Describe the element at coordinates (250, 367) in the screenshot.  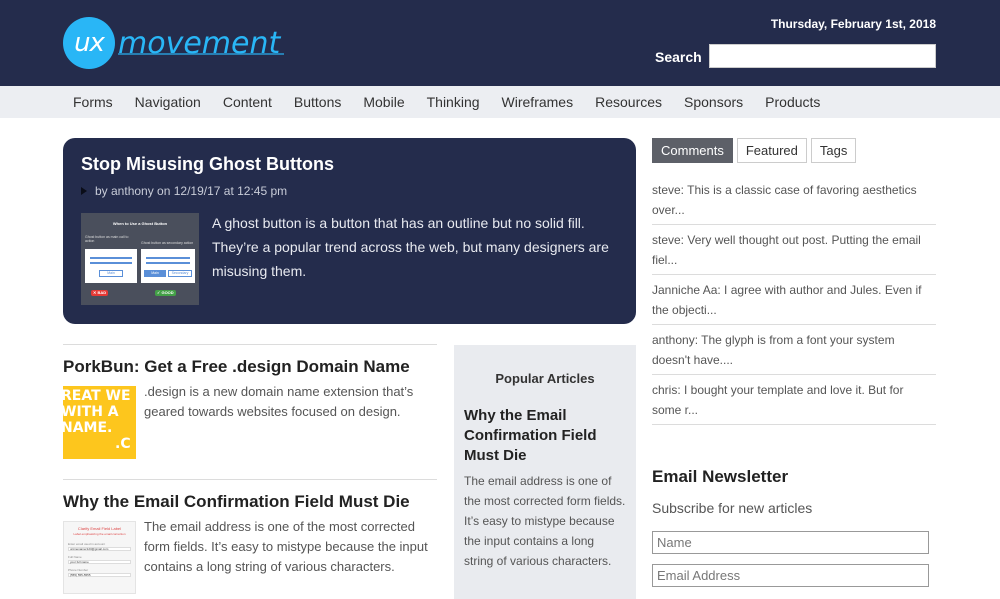
I see `article-title: PorkBun: Get a Free .design Domain Name` at that location.